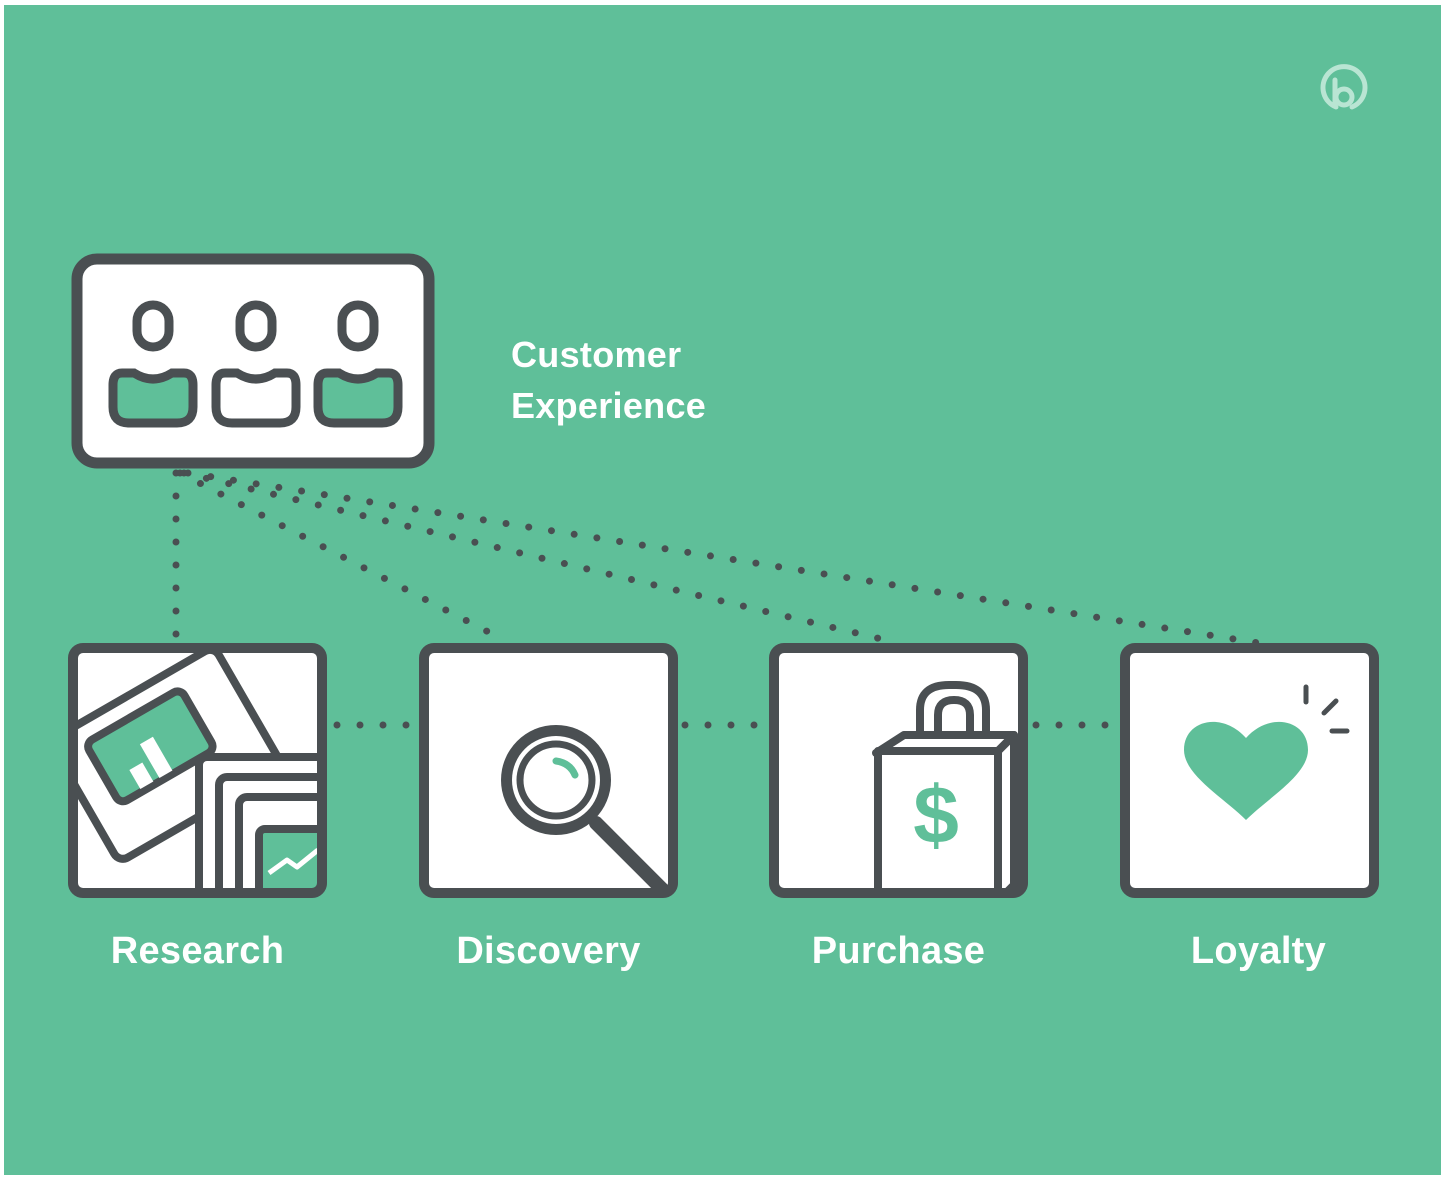 The width and height of the screenshot is (1448, 1178). What do you see at coordinates (253, 361) in the screenshot?
I see `customers-icon` at bounding box center [253, 361].